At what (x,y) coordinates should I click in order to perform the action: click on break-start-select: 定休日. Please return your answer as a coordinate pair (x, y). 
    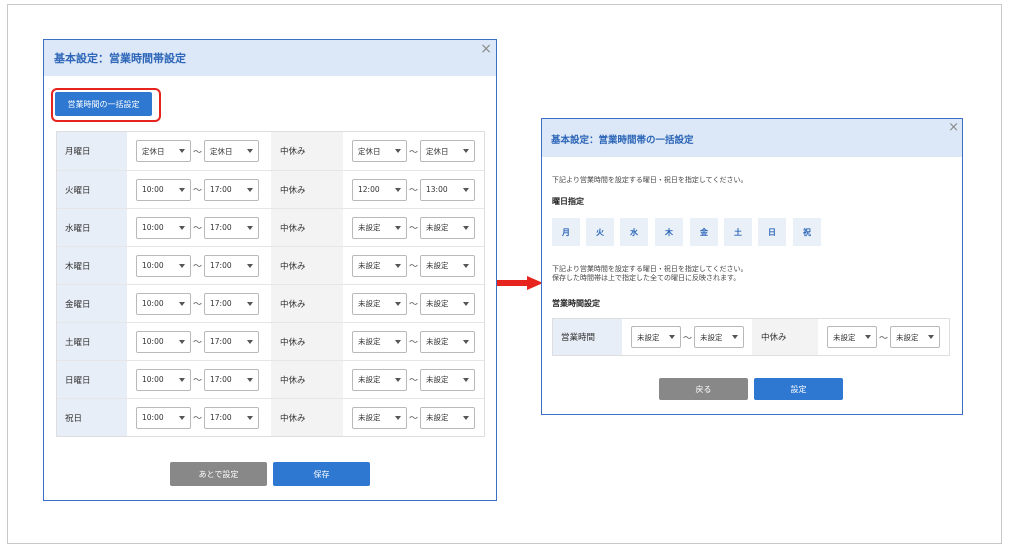
    Looking at the image, I should click on (379, 151).